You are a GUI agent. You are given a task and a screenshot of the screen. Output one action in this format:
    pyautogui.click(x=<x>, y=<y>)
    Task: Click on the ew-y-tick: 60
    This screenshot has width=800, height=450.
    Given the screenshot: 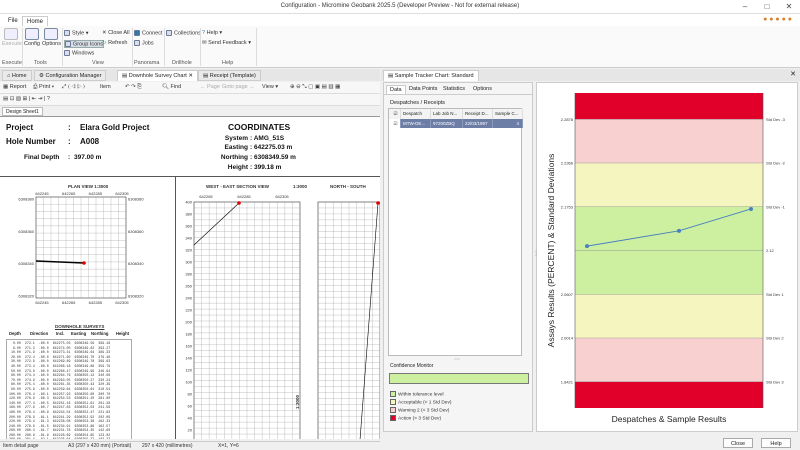 What is the action you would take?
    pyautogui.click(x=190, y=406)
    